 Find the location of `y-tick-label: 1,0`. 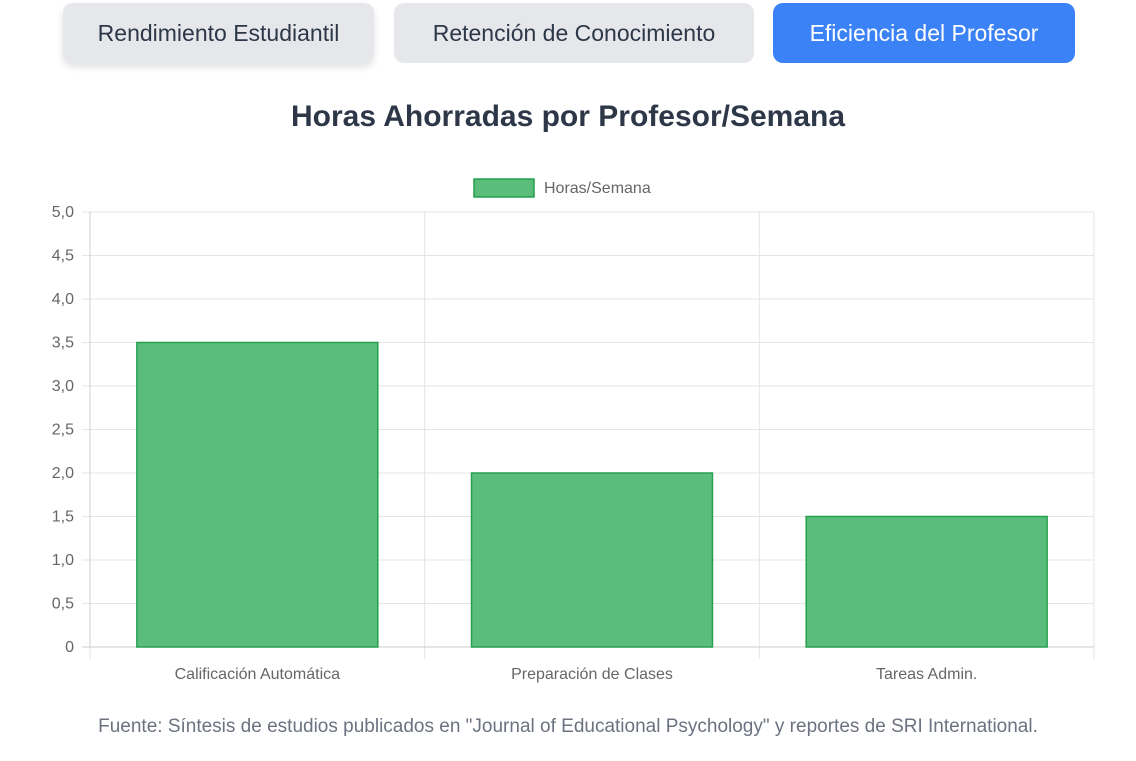

y-tick-label: 1,0 is located at coordinates (63, 560).